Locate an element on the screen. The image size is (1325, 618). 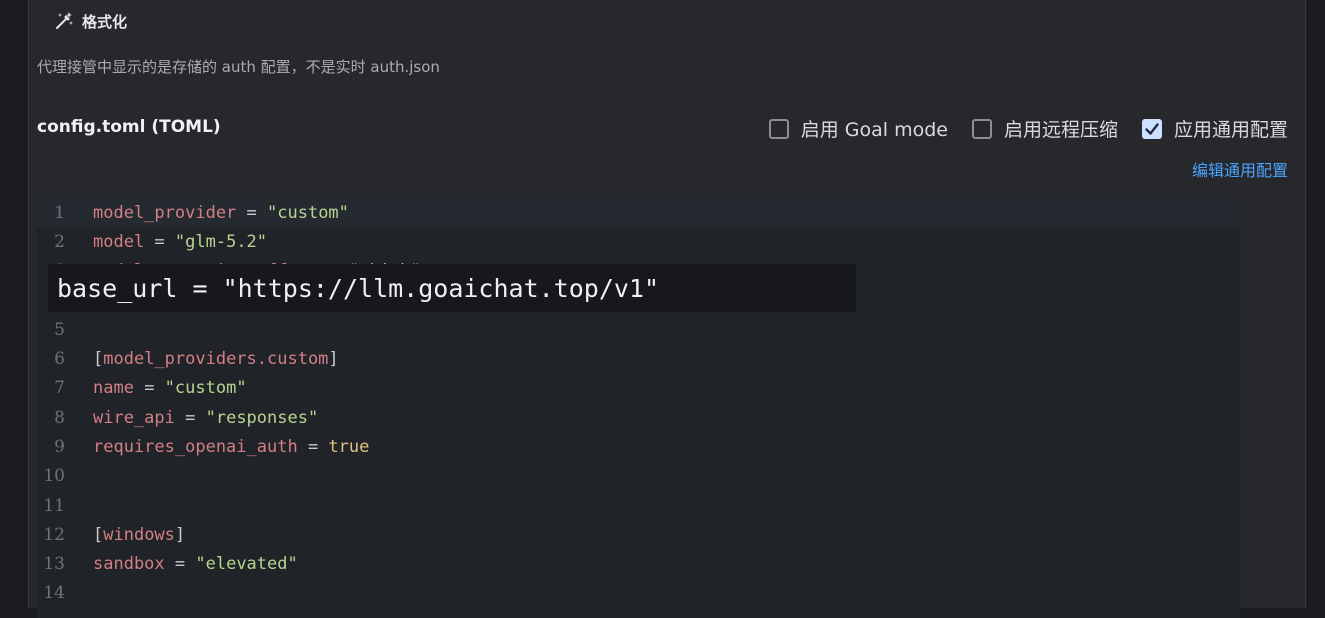
option-common-config: 应用通用配置 is located at coordinates (1214, 128).